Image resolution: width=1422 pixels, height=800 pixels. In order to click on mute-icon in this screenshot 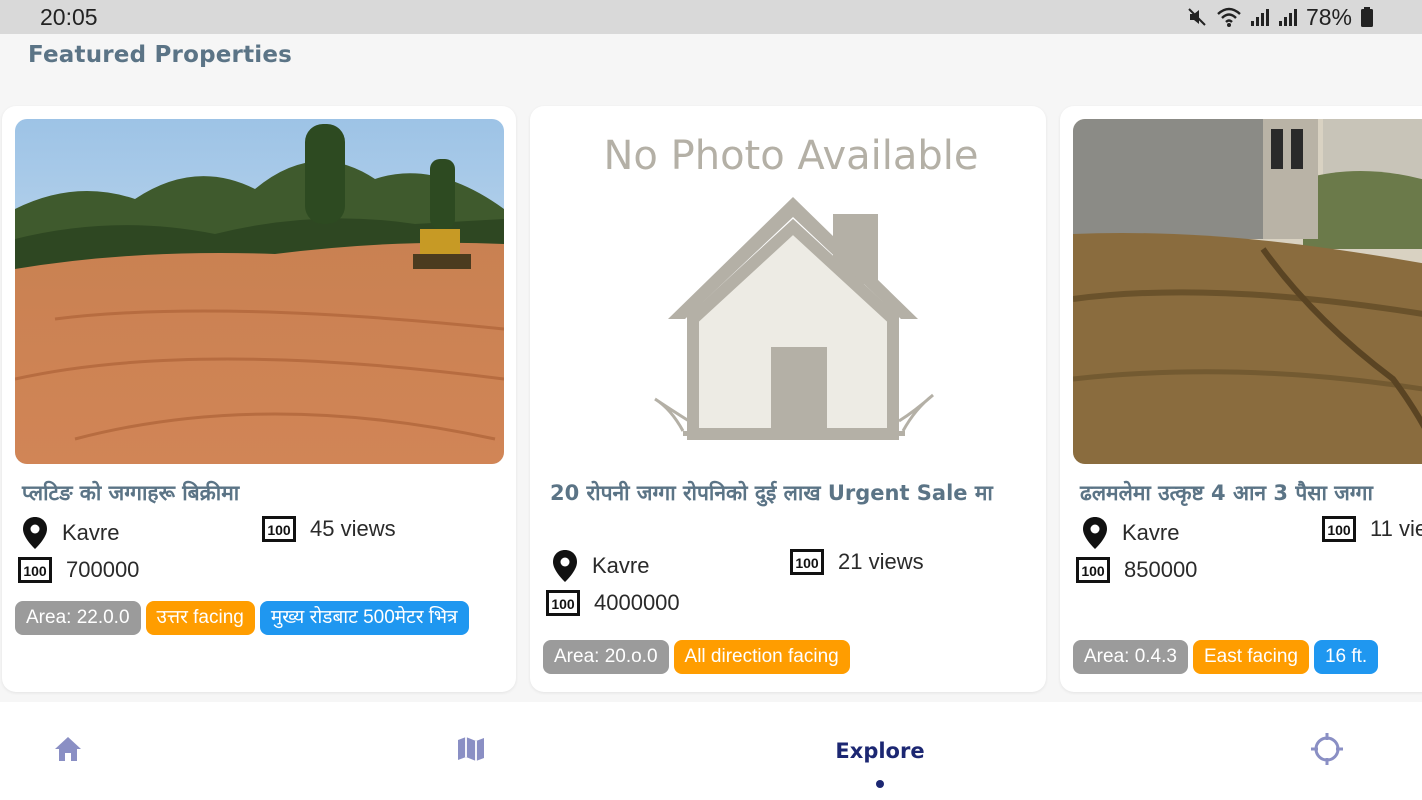, I will do `click(1197, 17)`.